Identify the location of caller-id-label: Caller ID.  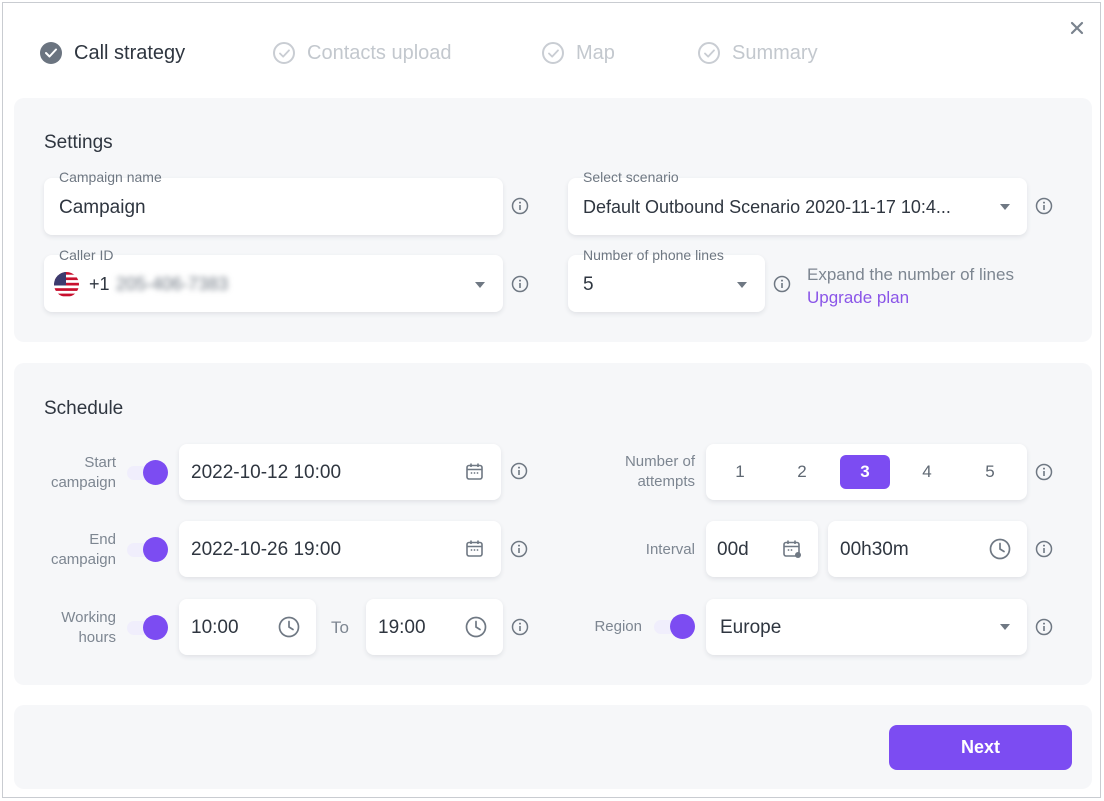
(86, 255).